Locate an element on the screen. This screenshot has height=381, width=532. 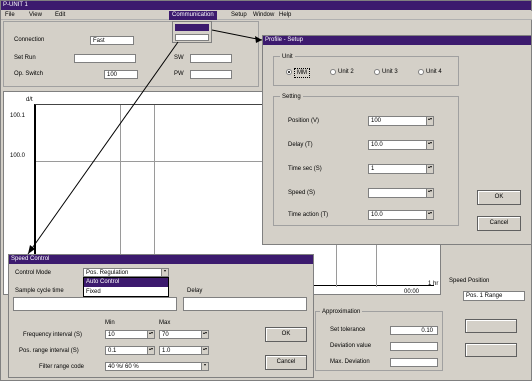
set-run-field is located at coordinates (105, 58).